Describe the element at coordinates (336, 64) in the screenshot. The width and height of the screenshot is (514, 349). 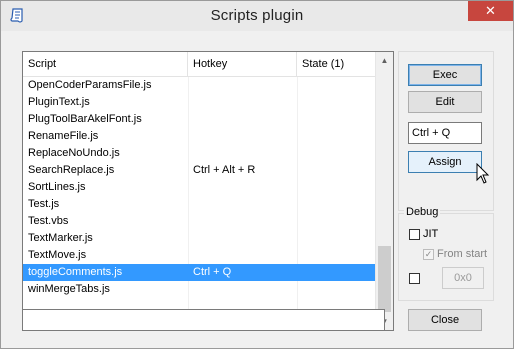
I see `column-header-state: State (1)` at that location.